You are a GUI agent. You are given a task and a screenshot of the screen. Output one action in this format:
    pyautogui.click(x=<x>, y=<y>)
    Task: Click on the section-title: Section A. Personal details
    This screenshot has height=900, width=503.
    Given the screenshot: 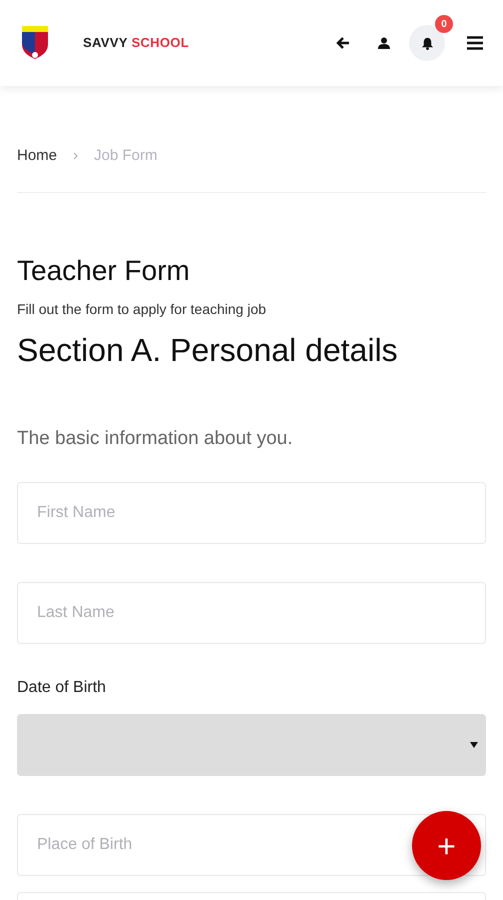 What is the action you would take?
    pyautogui.click(x=208, y=350)
    